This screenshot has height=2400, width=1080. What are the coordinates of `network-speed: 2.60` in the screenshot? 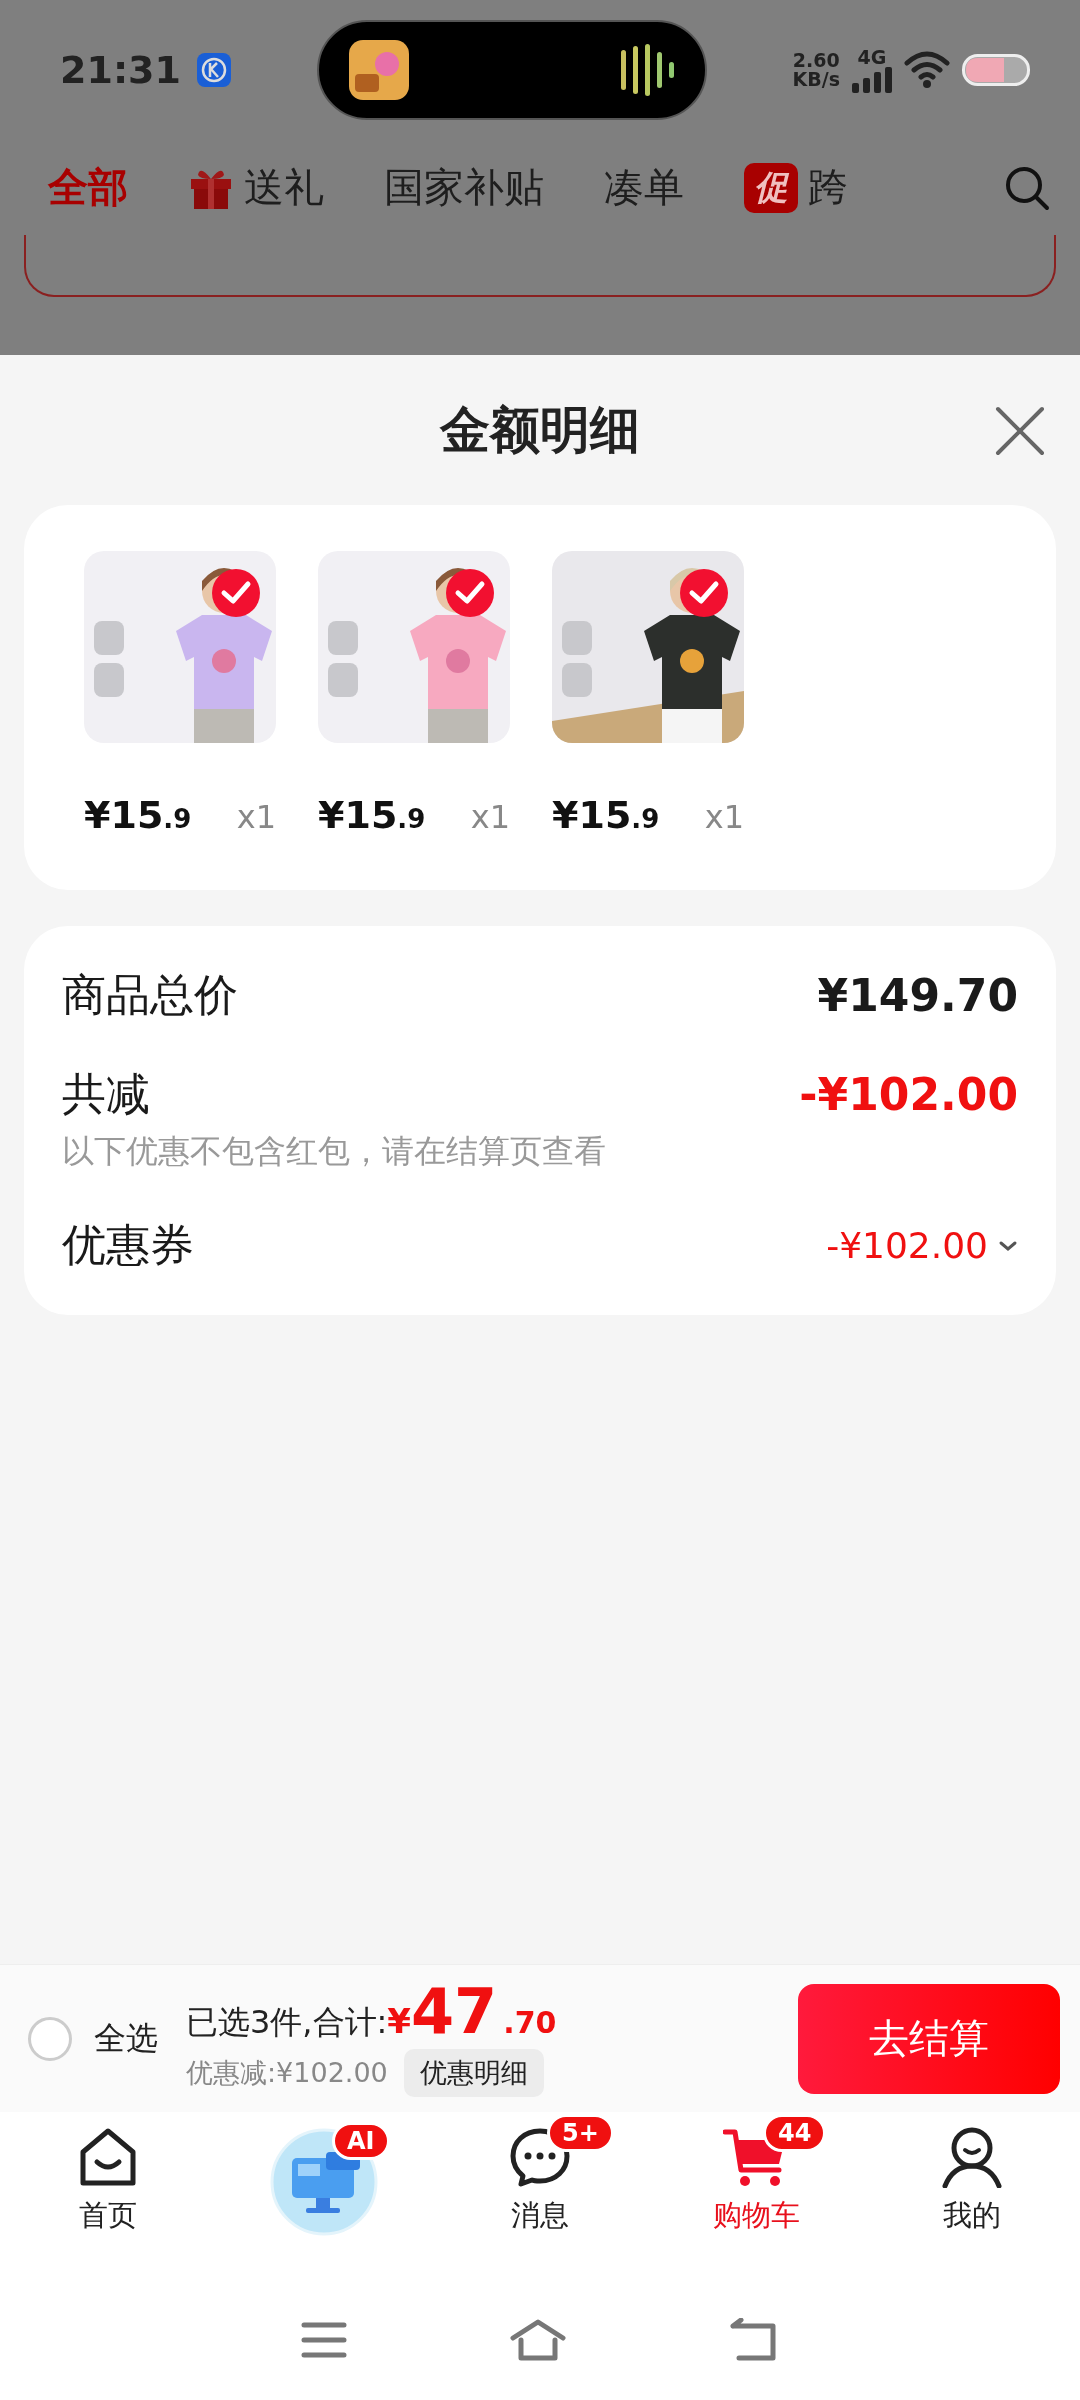 It's located at (816, 60).